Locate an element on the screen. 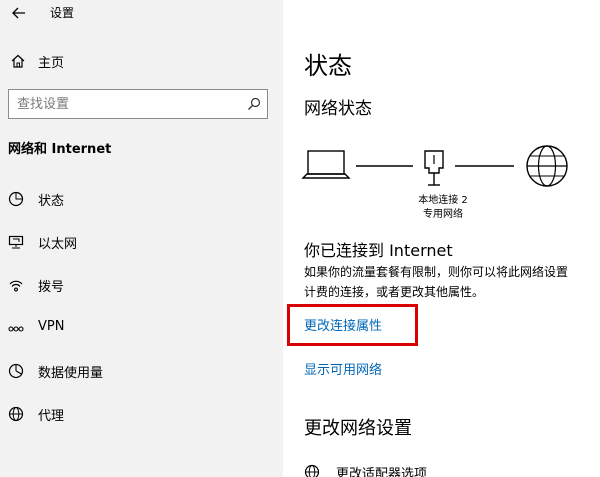  home-icon is located at coordinates (18, 61).